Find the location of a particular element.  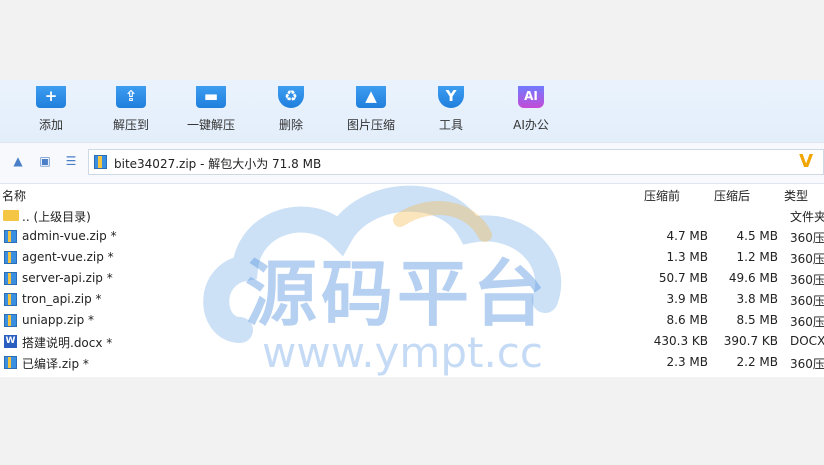

size-after: 390.7 KB is located at coordinates (750, 341).